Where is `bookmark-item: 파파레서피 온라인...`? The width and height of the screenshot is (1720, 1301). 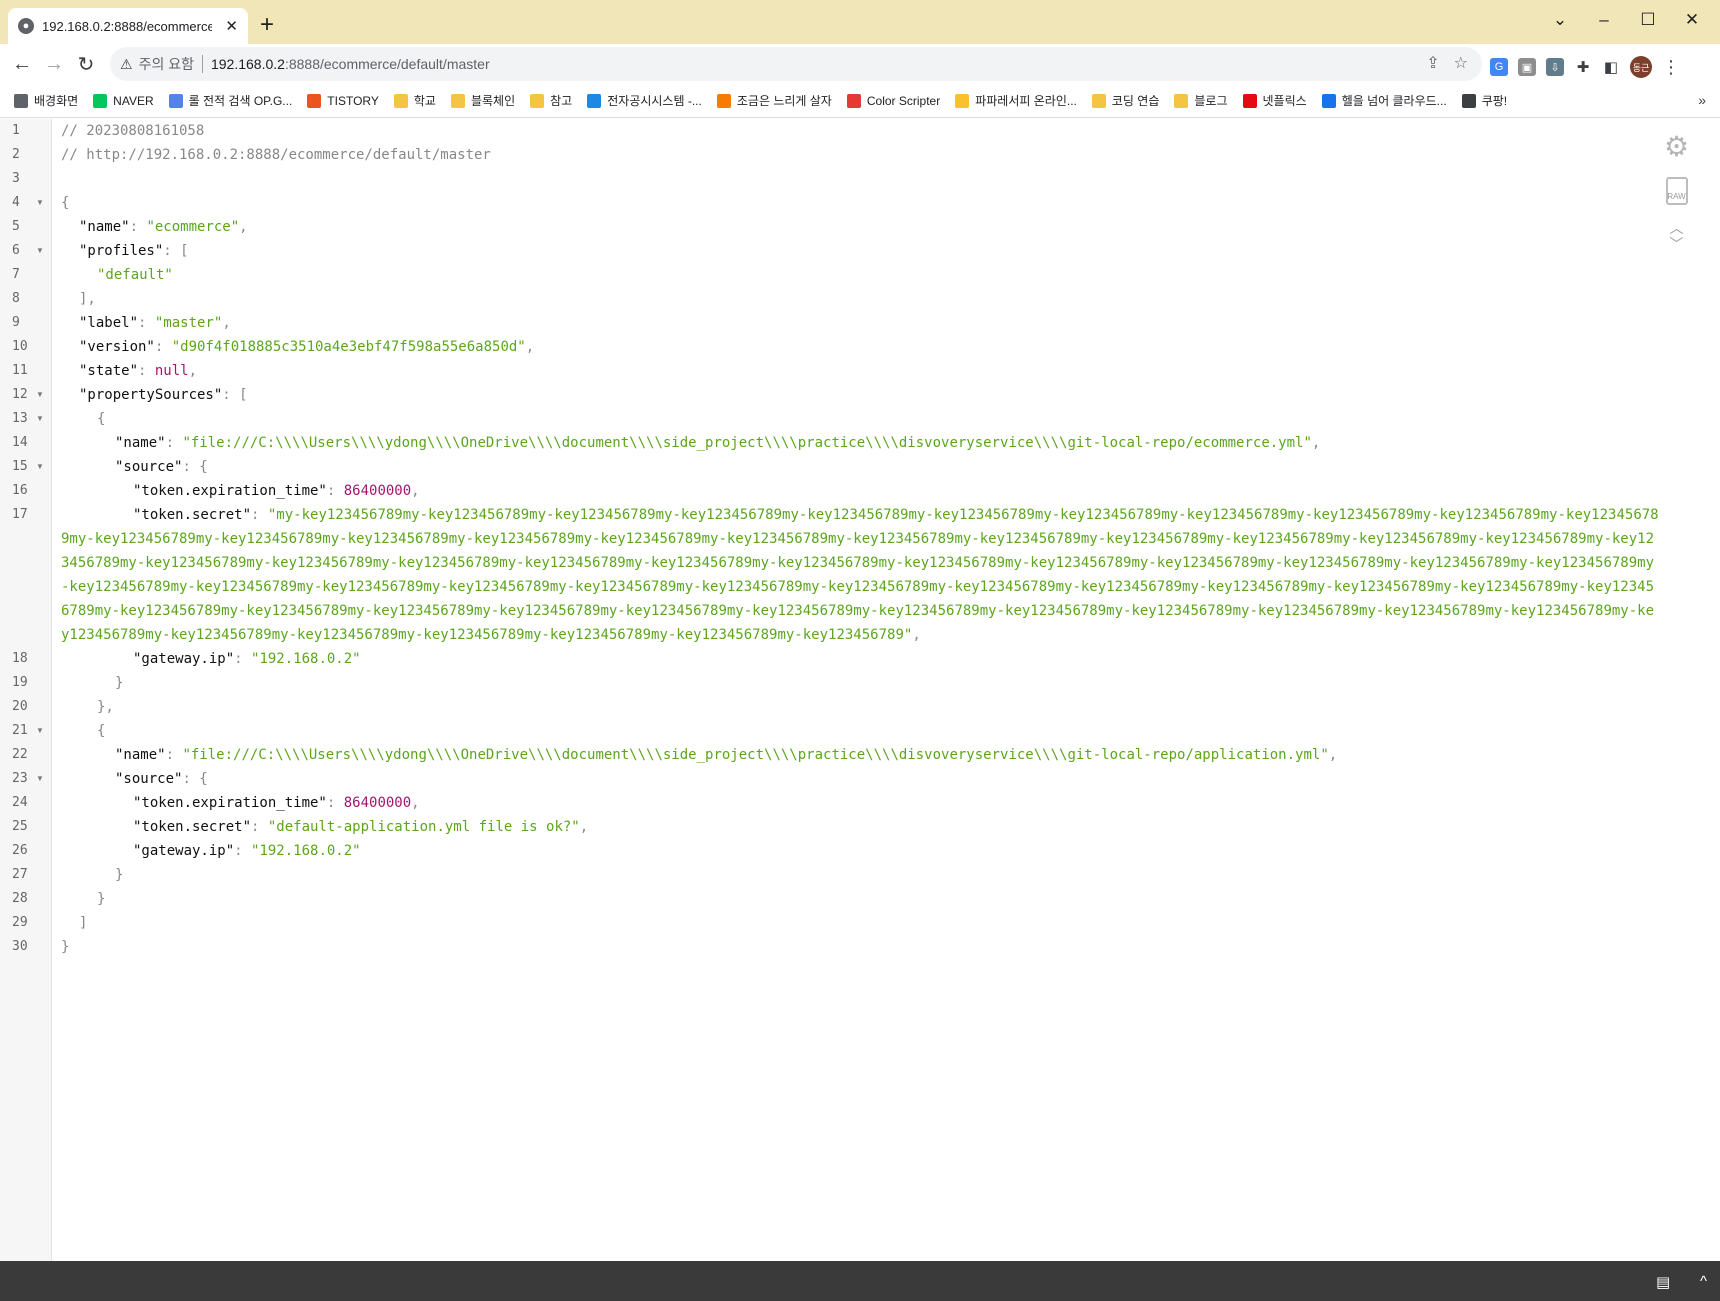
bookmark-item: 파파레서피 온라인... is located at coordinates (1016, 100).